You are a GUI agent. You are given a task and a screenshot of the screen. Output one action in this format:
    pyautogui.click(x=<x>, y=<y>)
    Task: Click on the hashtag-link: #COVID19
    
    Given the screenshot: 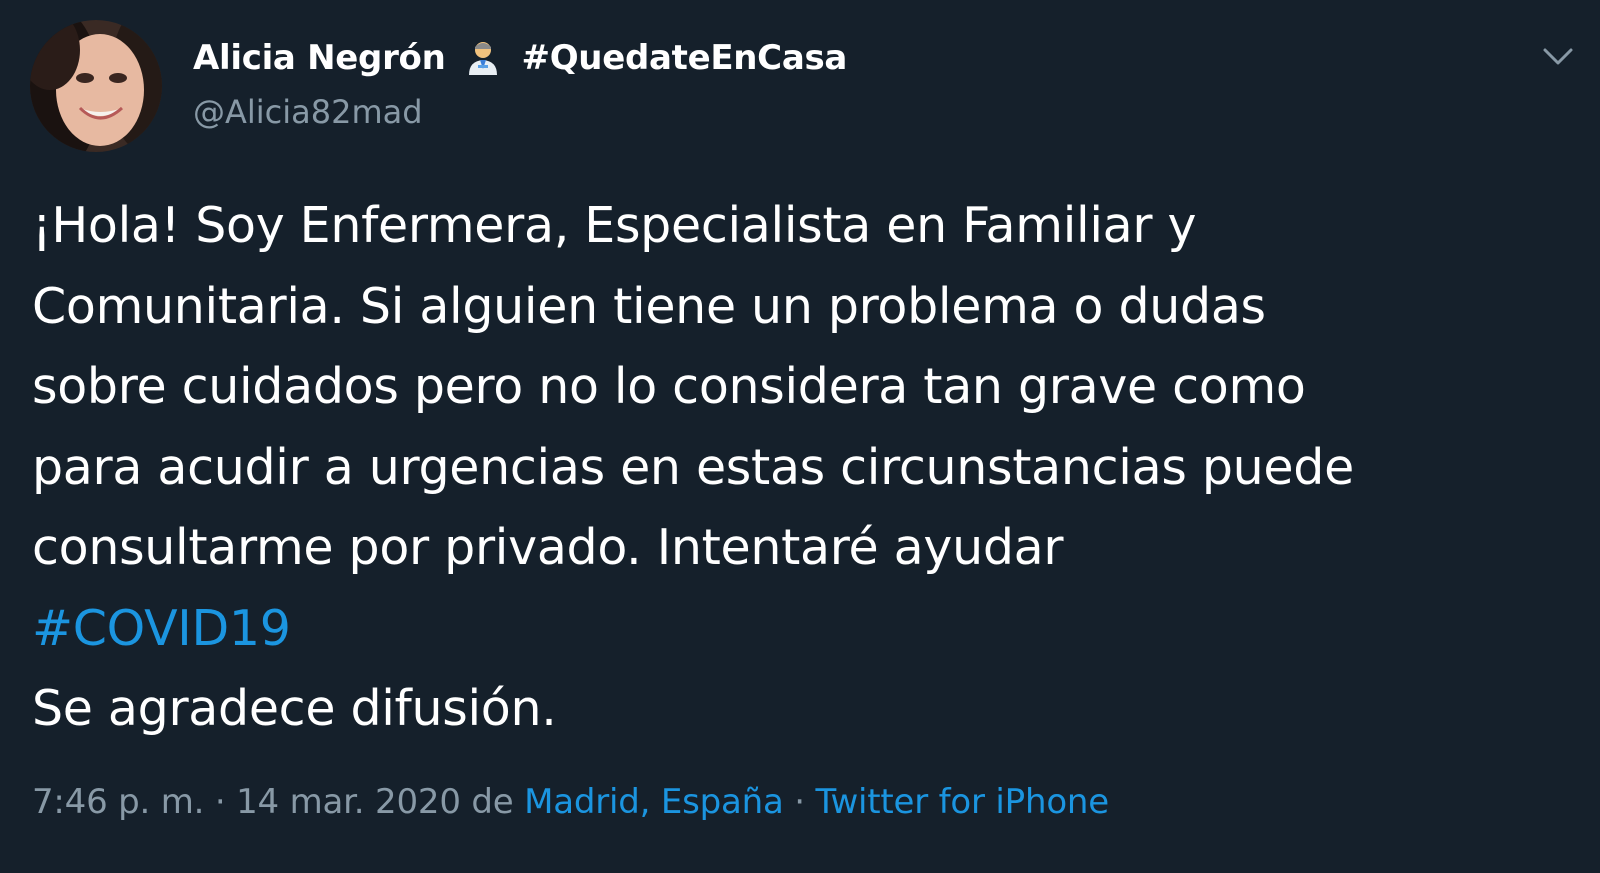 What is the action you would take?
    pyautogui.click(x=802, y=629)
    